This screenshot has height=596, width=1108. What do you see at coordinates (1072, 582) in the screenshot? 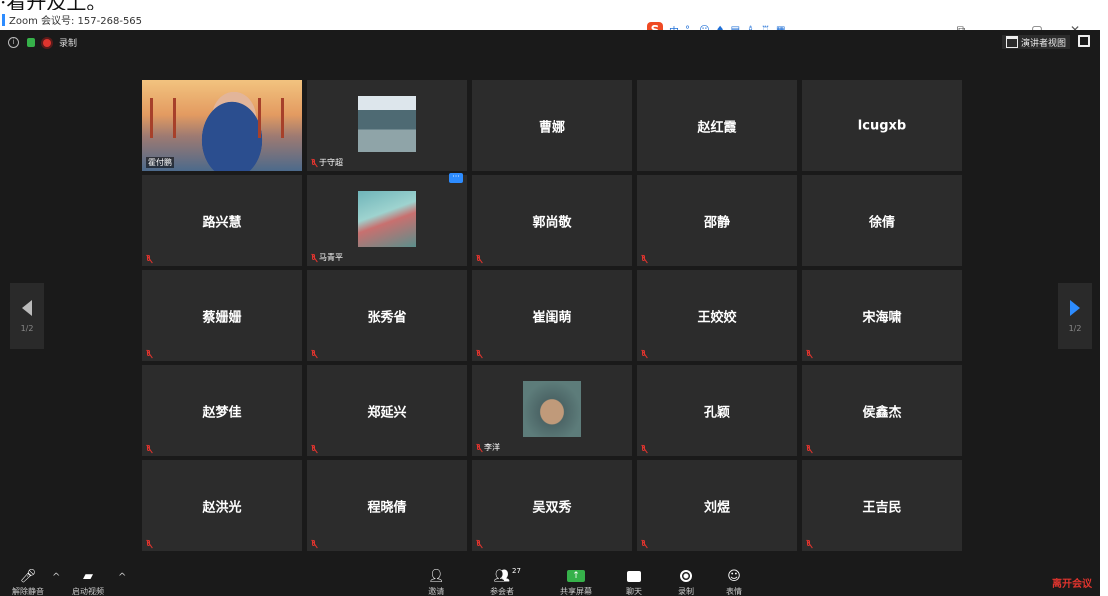
I see `leave-meeting-button: 离开会议` at bounding box center [1072, 582].